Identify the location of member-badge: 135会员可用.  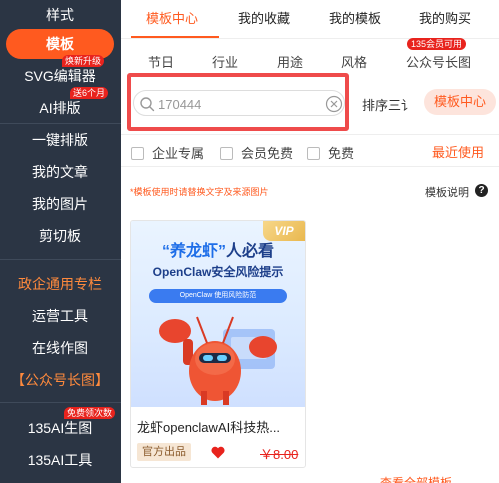
(437, 44).